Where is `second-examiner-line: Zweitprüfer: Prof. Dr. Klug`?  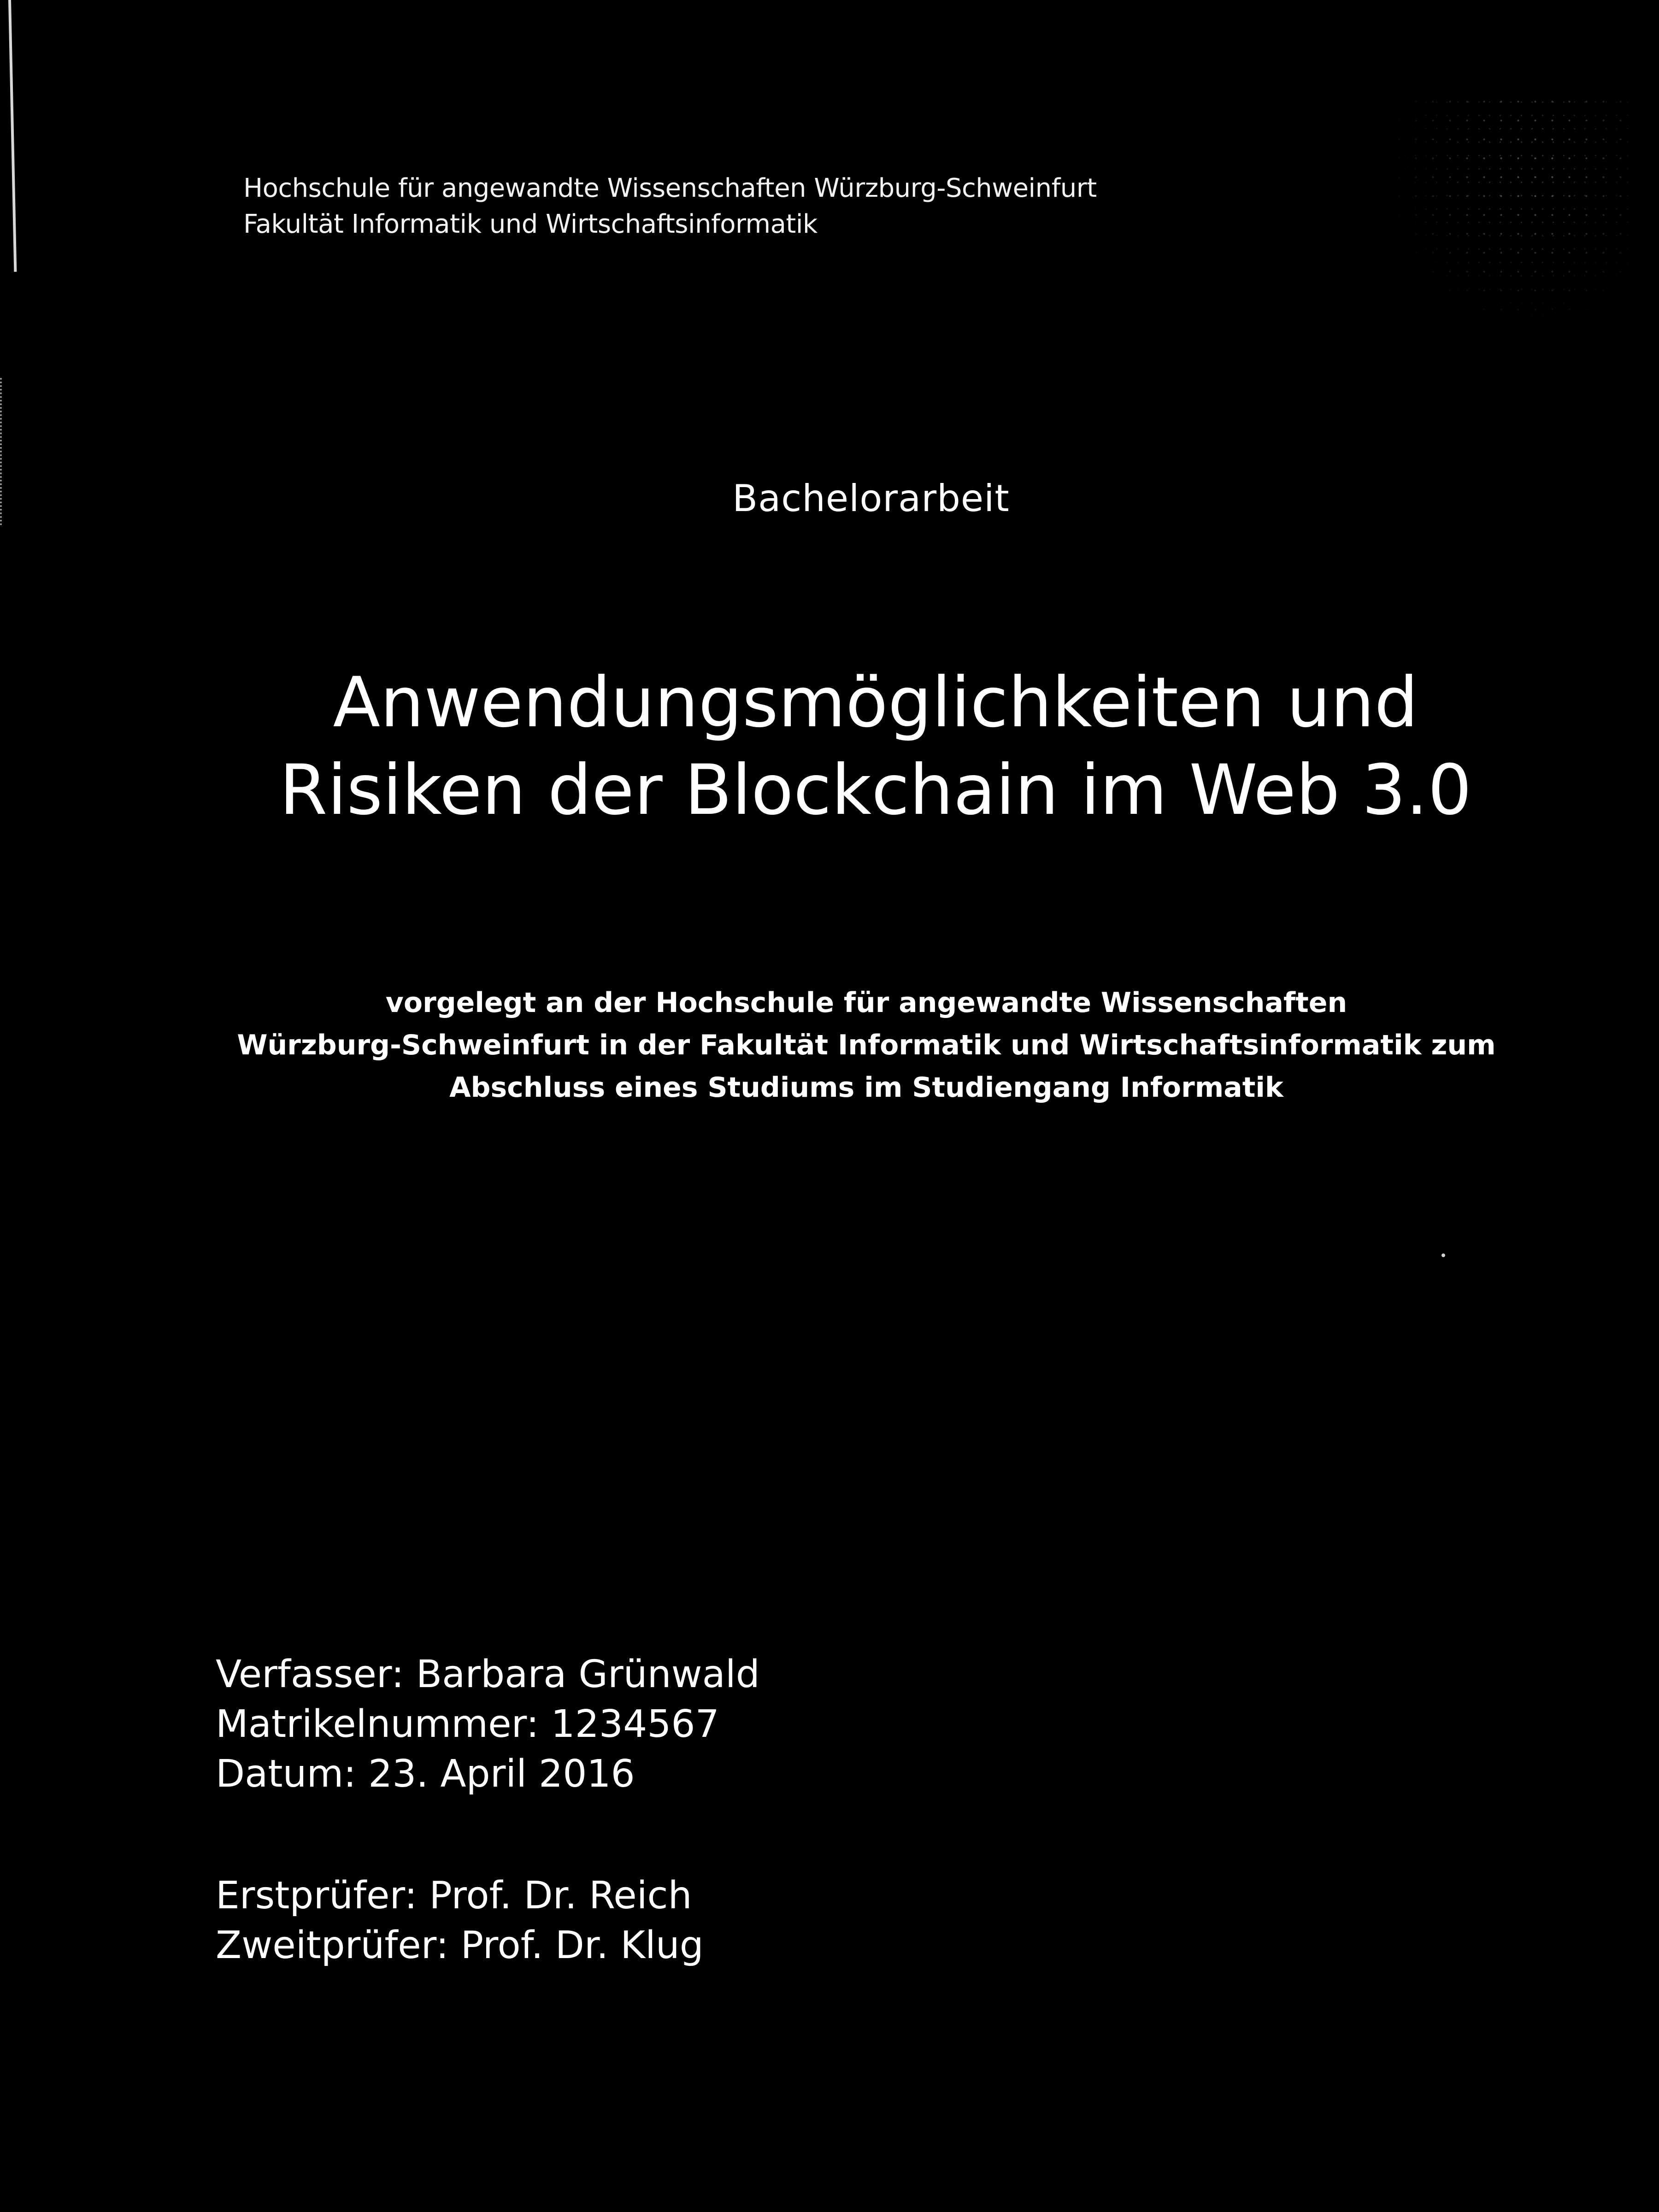 second-examiner-line: Zweitprüfer: Prof. Dr. Klug is located at coordinates (460, 1945).